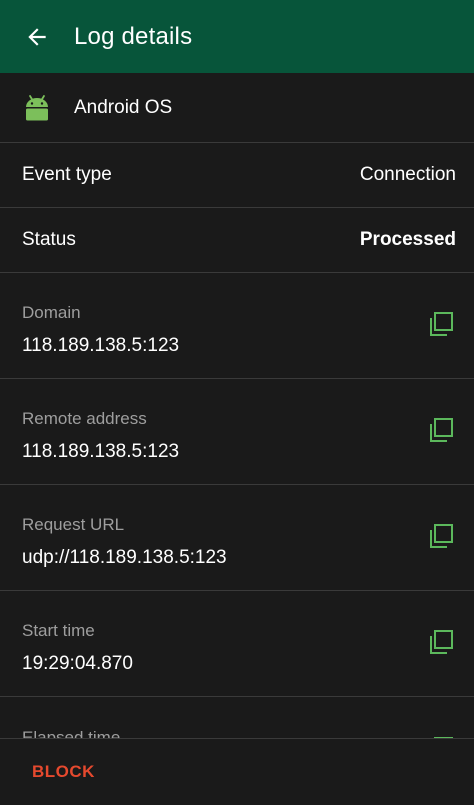 Image resolution: width=474 pixels, height=805 pixels. Describe the element at coordinates (124, 557) in the screenshot. I see `request-url-value: udp://118.189.138.5:123` at that location.